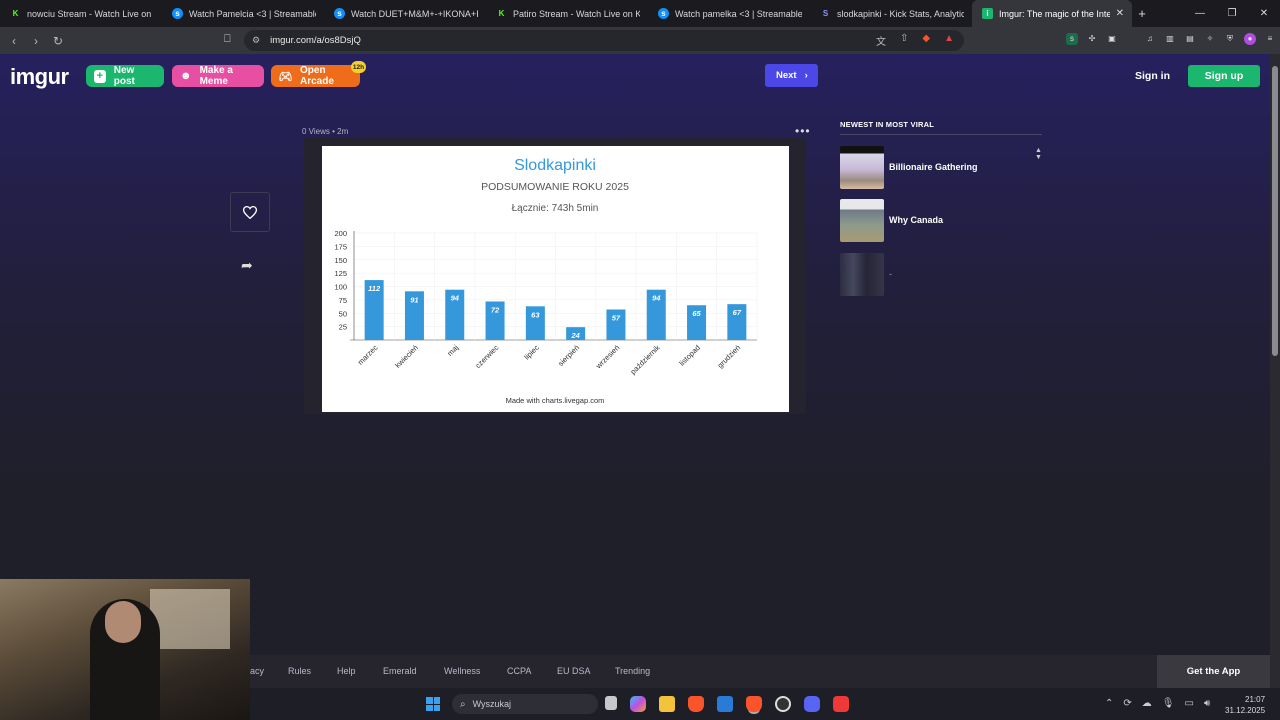  I want to click on brave-active-icon, so click(754, 704).